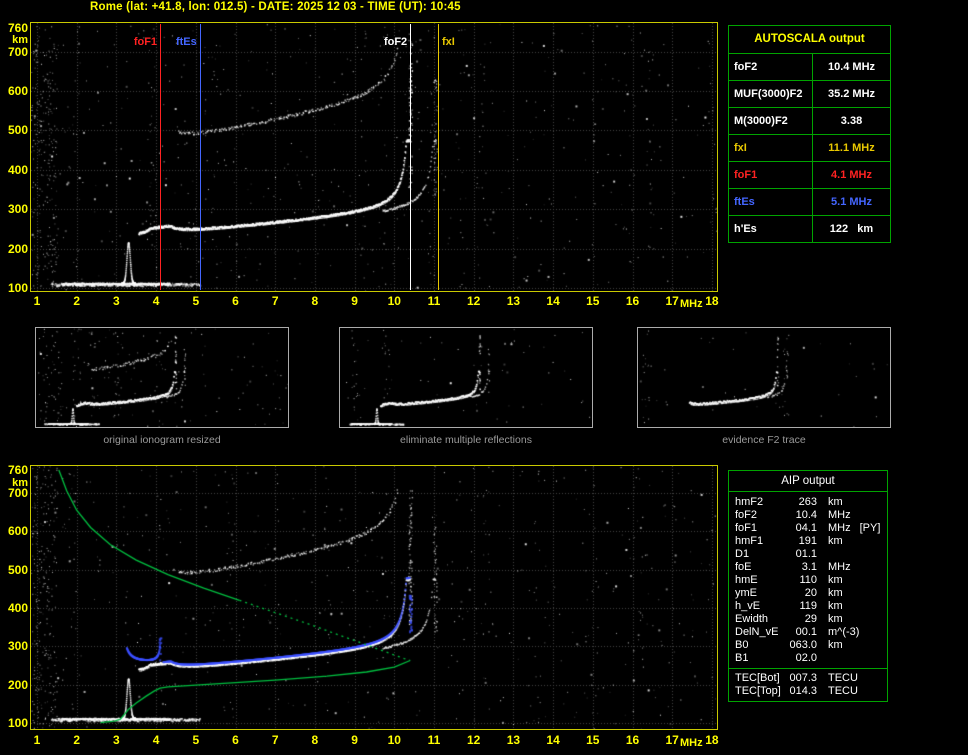  What do you see at coordinates (672, 301) in the screenshot?
I see `x-tick-top-17: 17` at bounding box center [672, 301].